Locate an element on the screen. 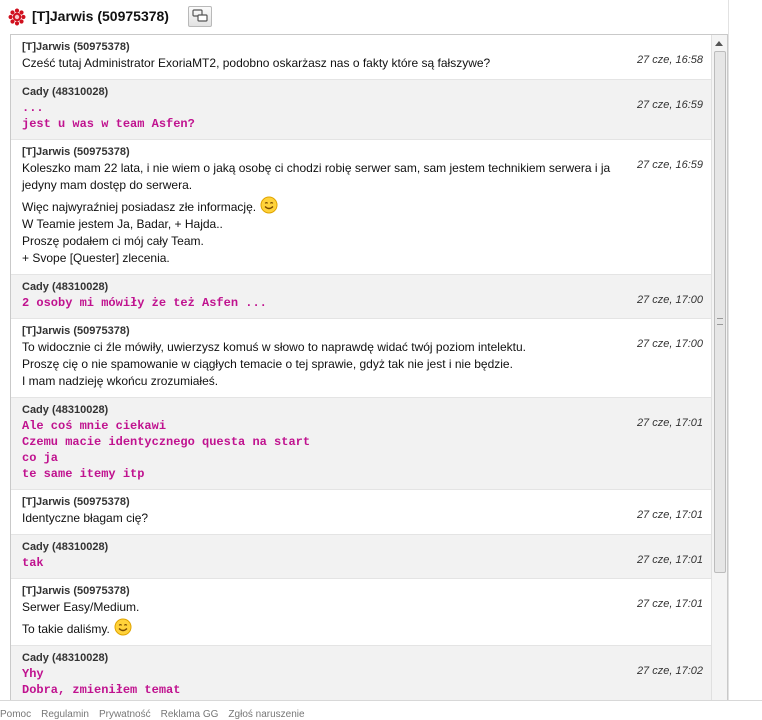 The image size is (762, 720). open-chat-button is located at coordinates (200, 16).